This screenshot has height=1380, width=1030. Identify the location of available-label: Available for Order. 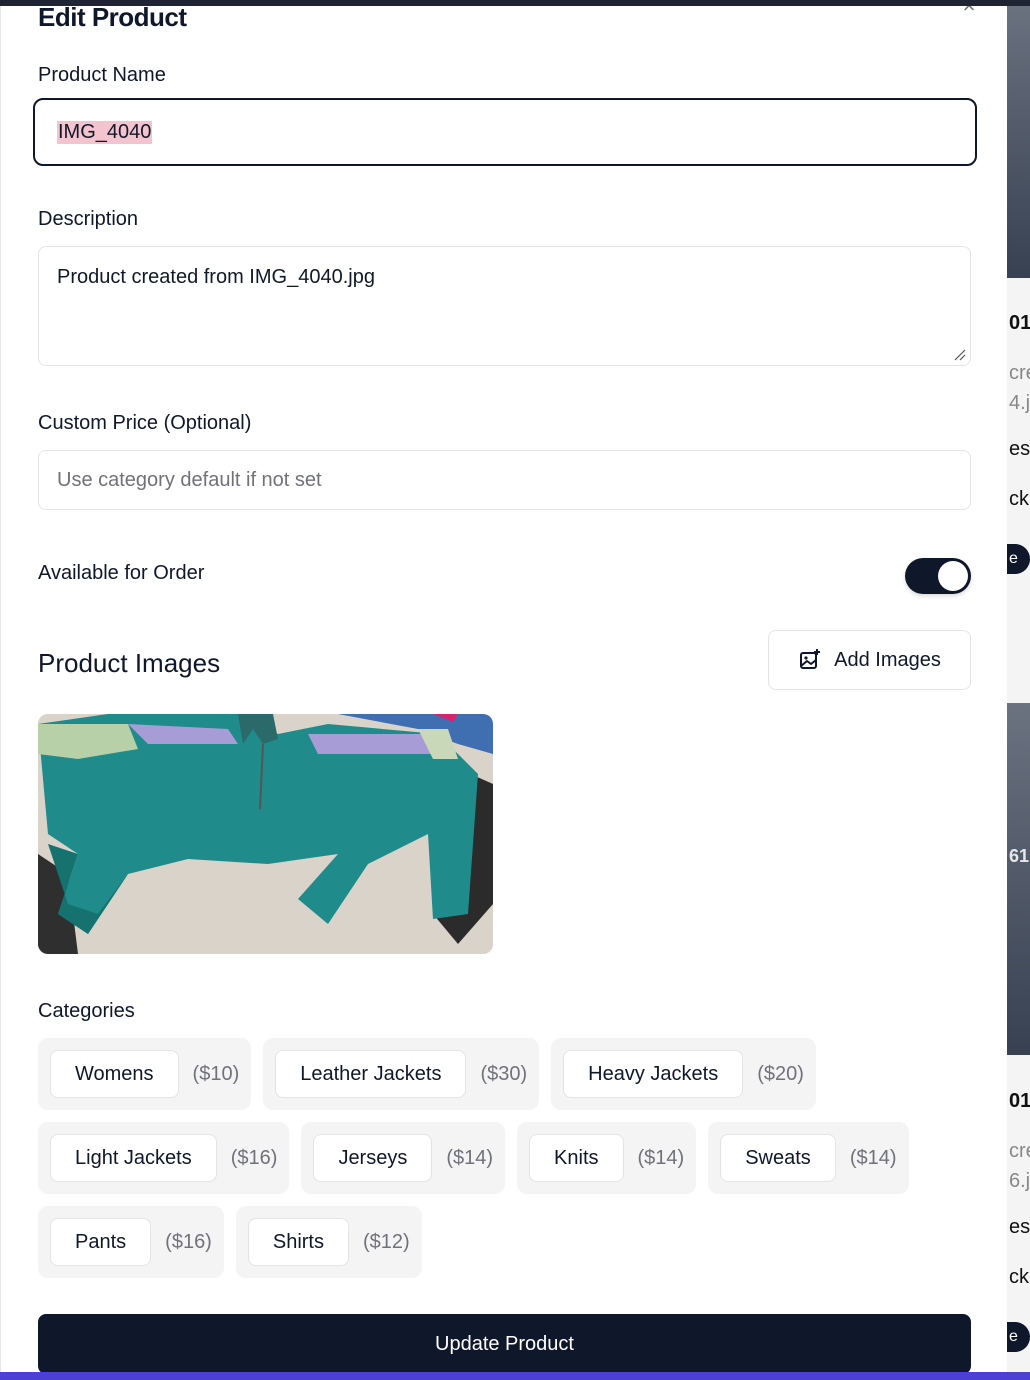
(121, 573).